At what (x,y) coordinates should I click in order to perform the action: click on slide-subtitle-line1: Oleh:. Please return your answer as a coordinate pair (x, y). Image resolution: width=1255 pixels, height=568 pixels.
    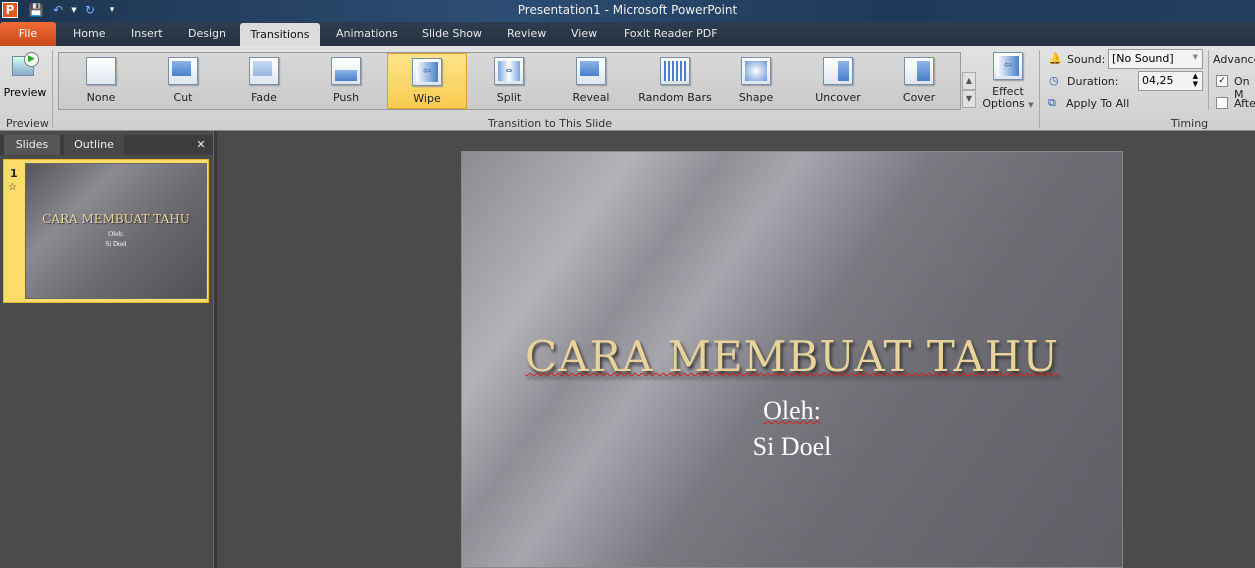
    Looking at the image, I should click on (792, 411).